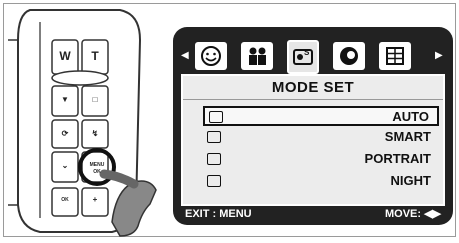  I want to click on menu-item-night: NIGHT, so click(321, 182).